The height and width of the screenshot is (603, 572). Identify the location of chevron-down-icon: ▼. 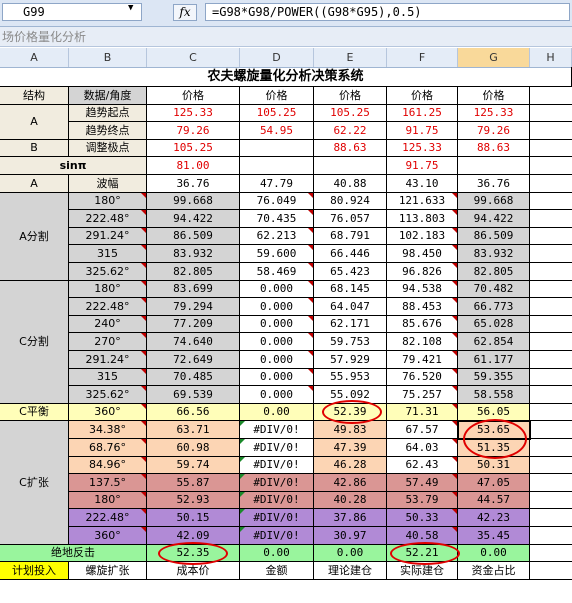
(130, 8).